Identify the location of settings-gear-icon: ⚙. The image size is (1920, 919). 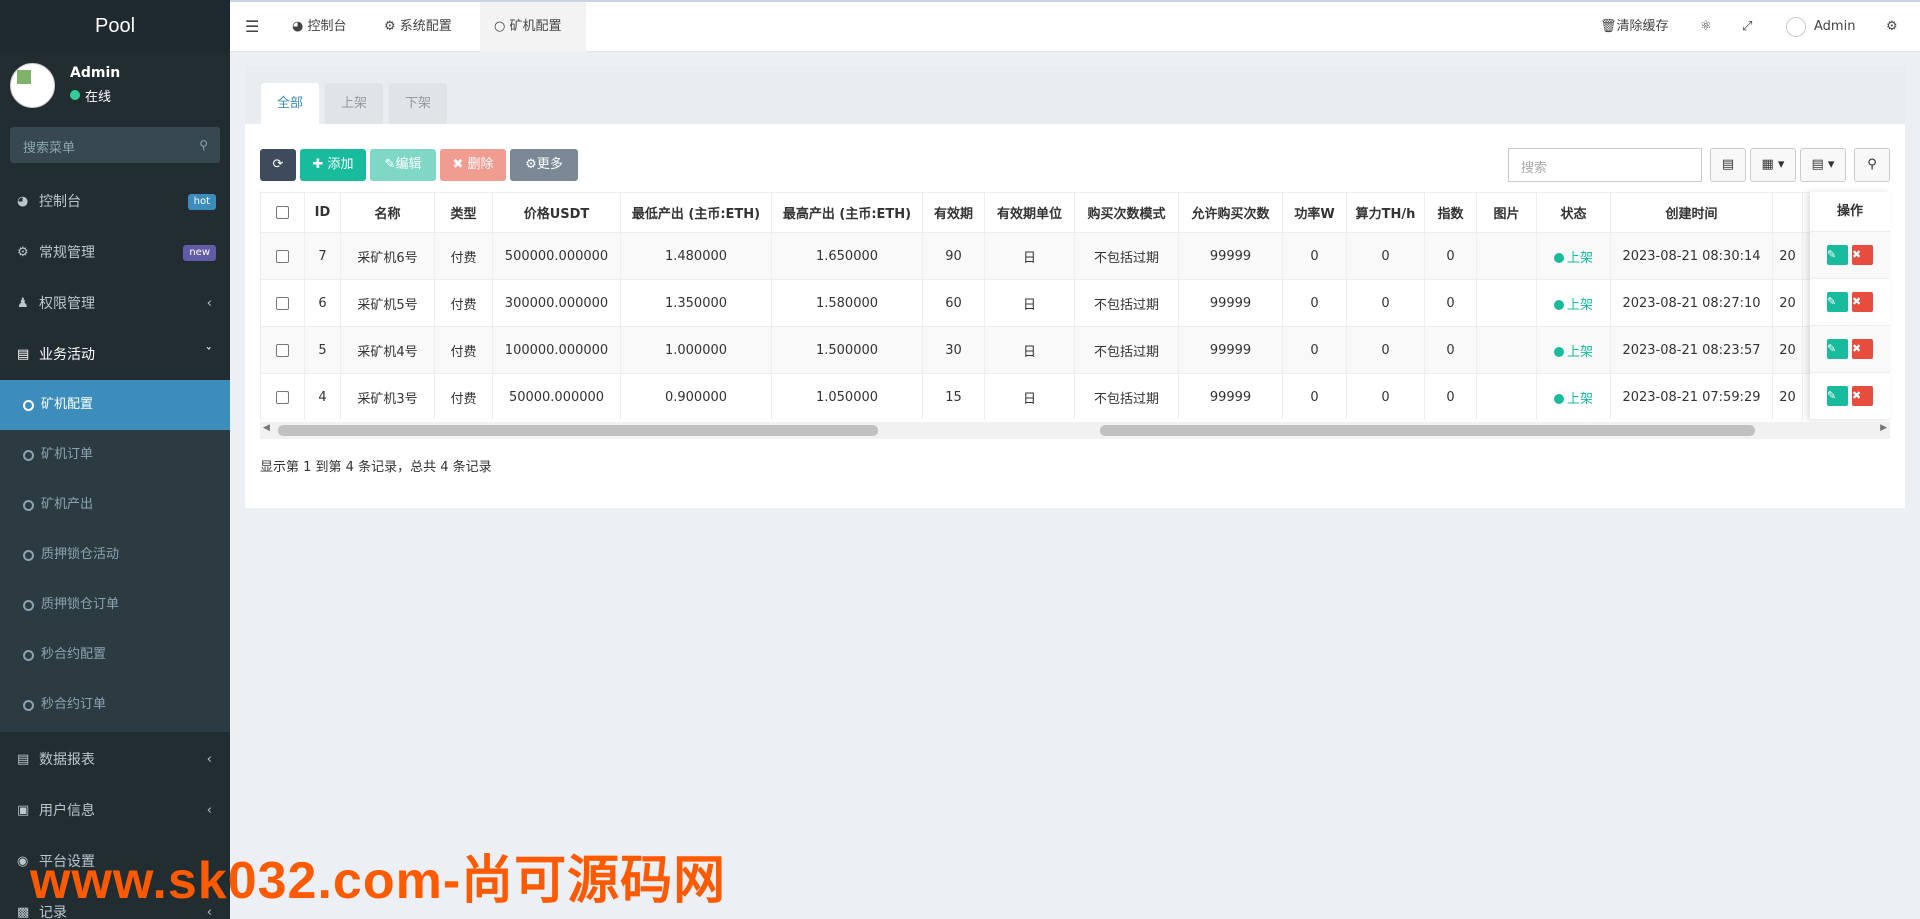
(1892, 27).